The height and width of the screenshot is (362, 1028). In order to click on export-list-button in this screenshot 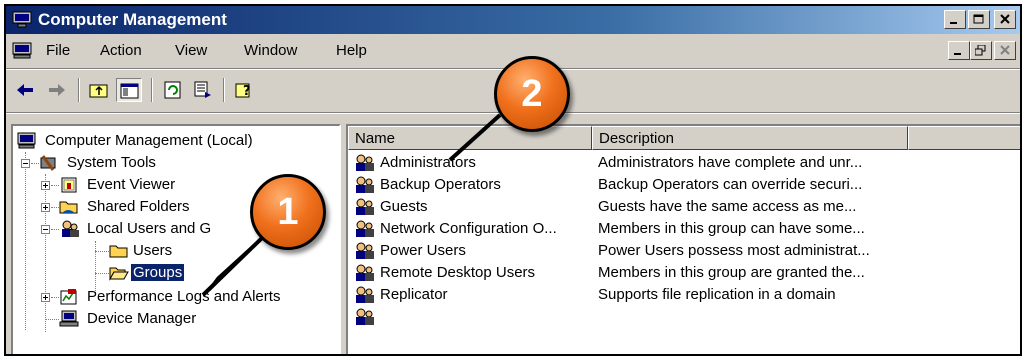, I will do `click(203, 90)`.